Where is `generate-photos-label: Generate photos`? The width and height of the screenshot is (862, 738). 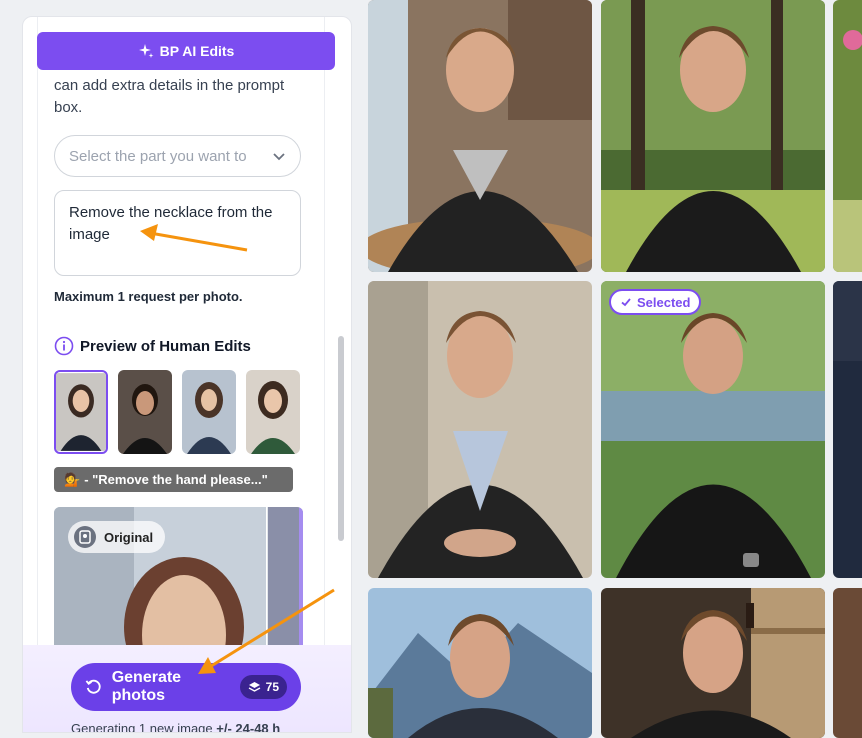 generate-photos-label: Generate photos is located at coordinates (146, 686).